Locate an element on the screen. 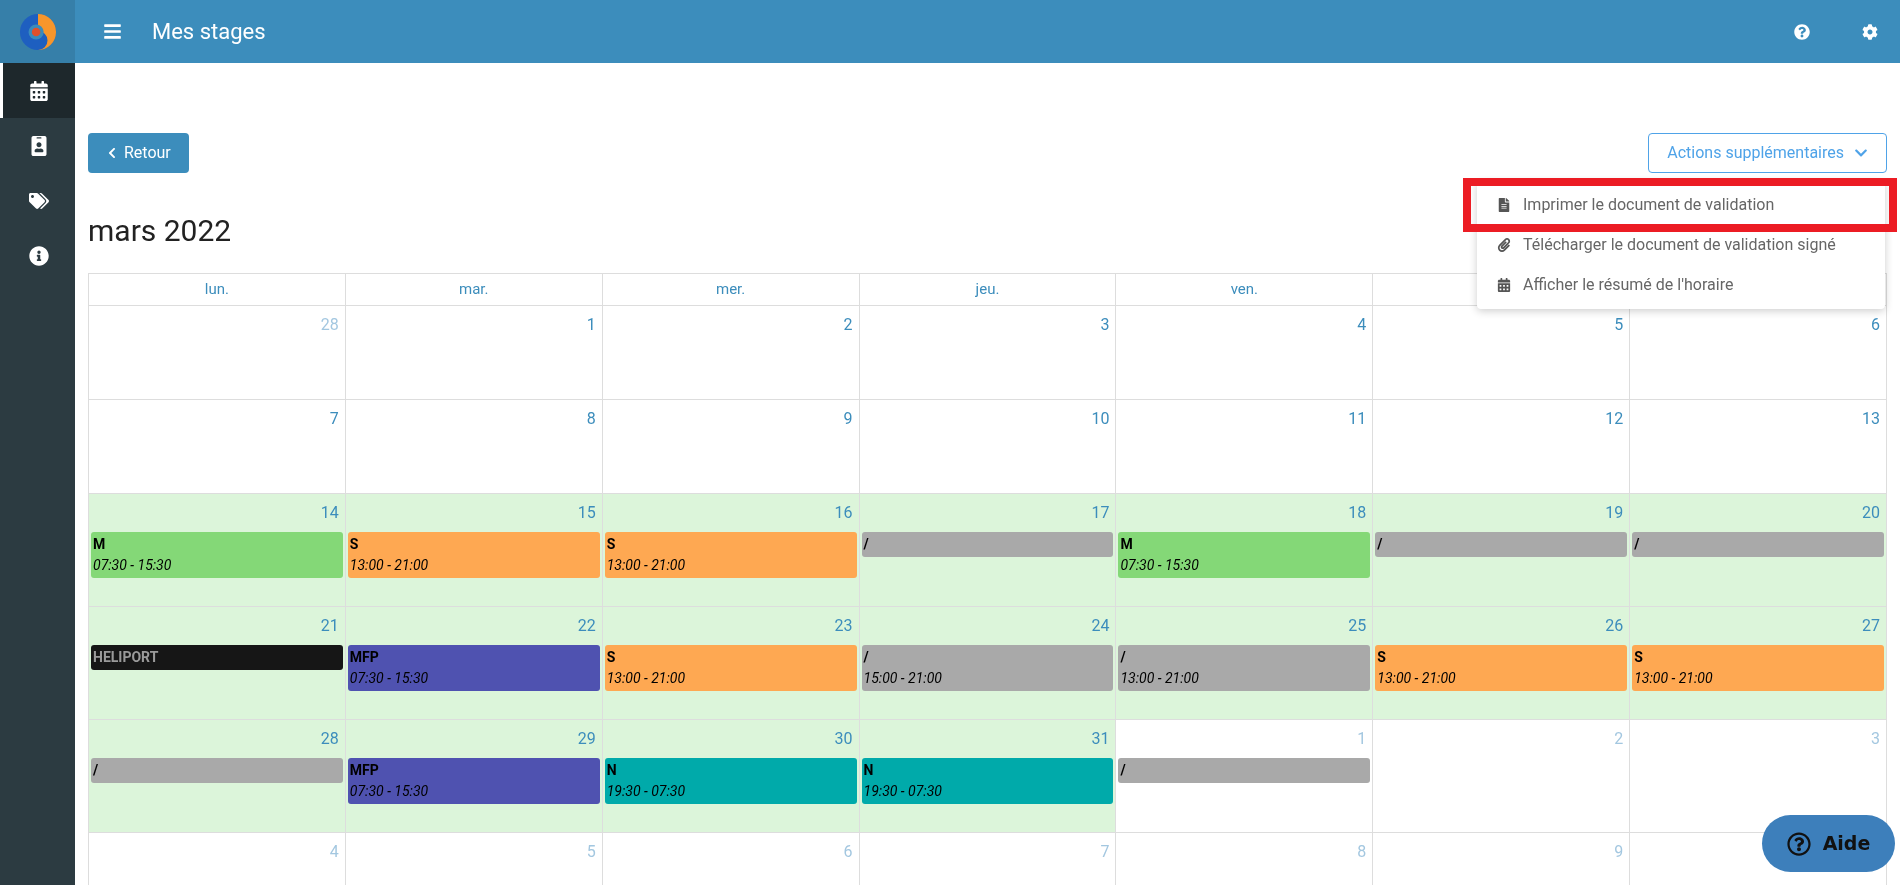  day-number: 24 is located at coordinates (1100, 626).